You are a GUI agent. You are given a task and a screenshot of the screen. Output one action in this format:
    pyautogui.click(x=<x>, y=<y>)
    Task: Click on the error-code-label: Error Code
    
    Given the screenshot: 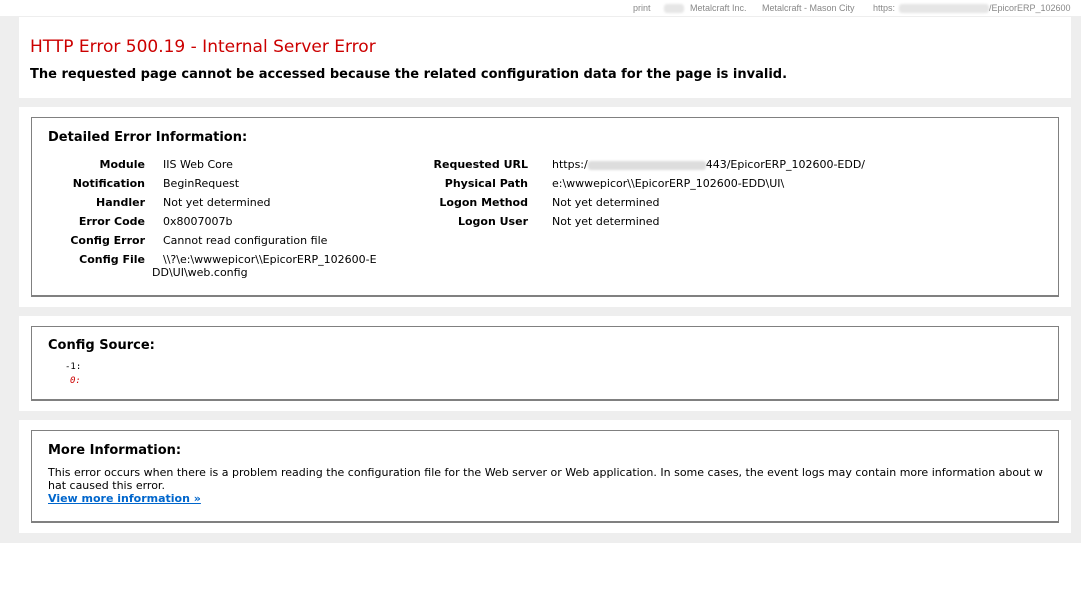 What is the action you would take?
    pyautogui.click(x=111, y=221)
    